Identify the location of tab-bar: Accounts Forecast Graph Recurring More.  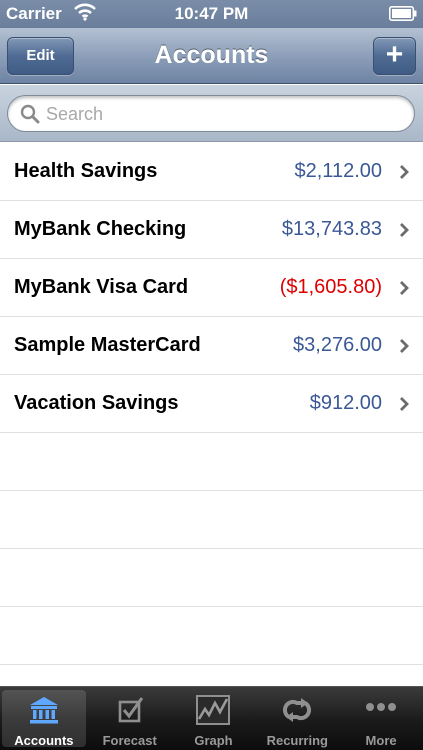
(211, 718).